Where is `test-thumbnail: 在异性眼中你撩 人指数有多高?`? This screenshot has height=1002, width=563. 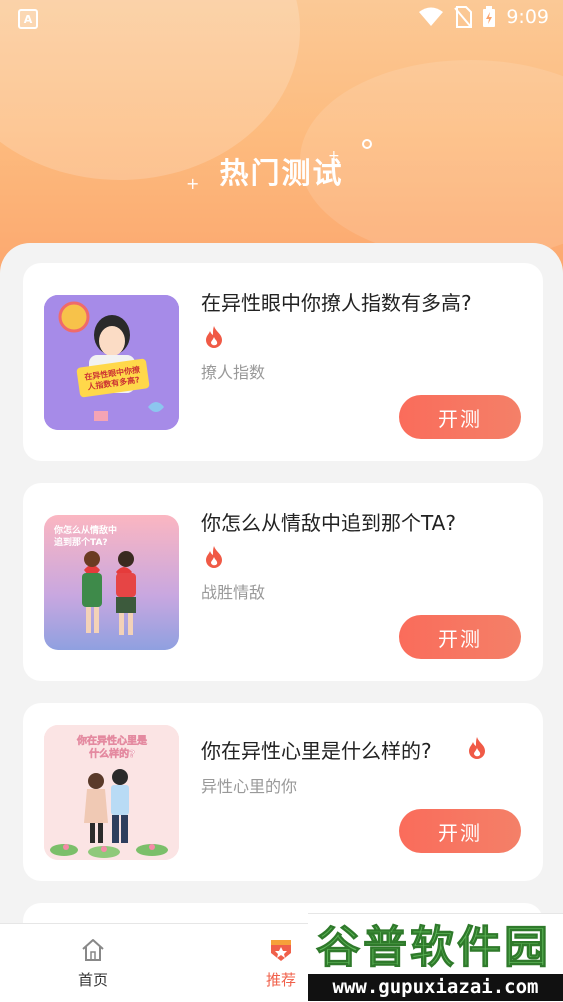 test-thumbnail: 在异性眼中你撩 人指数有多高? is located at coordinates (111, 362).